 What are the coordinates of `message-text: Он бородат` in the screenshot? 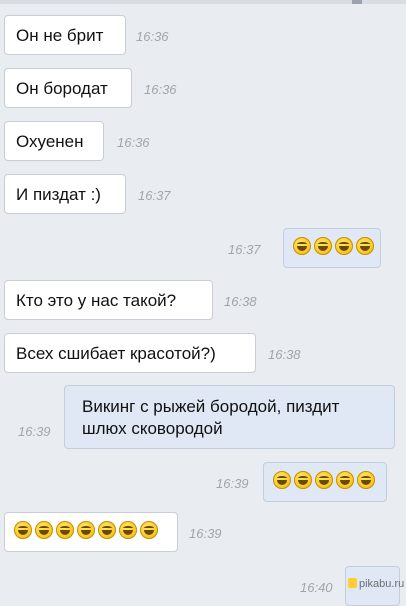 It's located at (62, 88).